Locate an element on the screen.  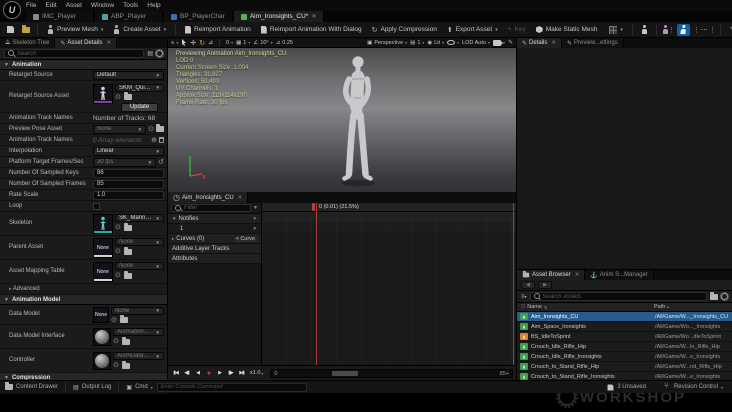
surface-snap-chip: 0 ▾ is located at coordinates (229, 43).